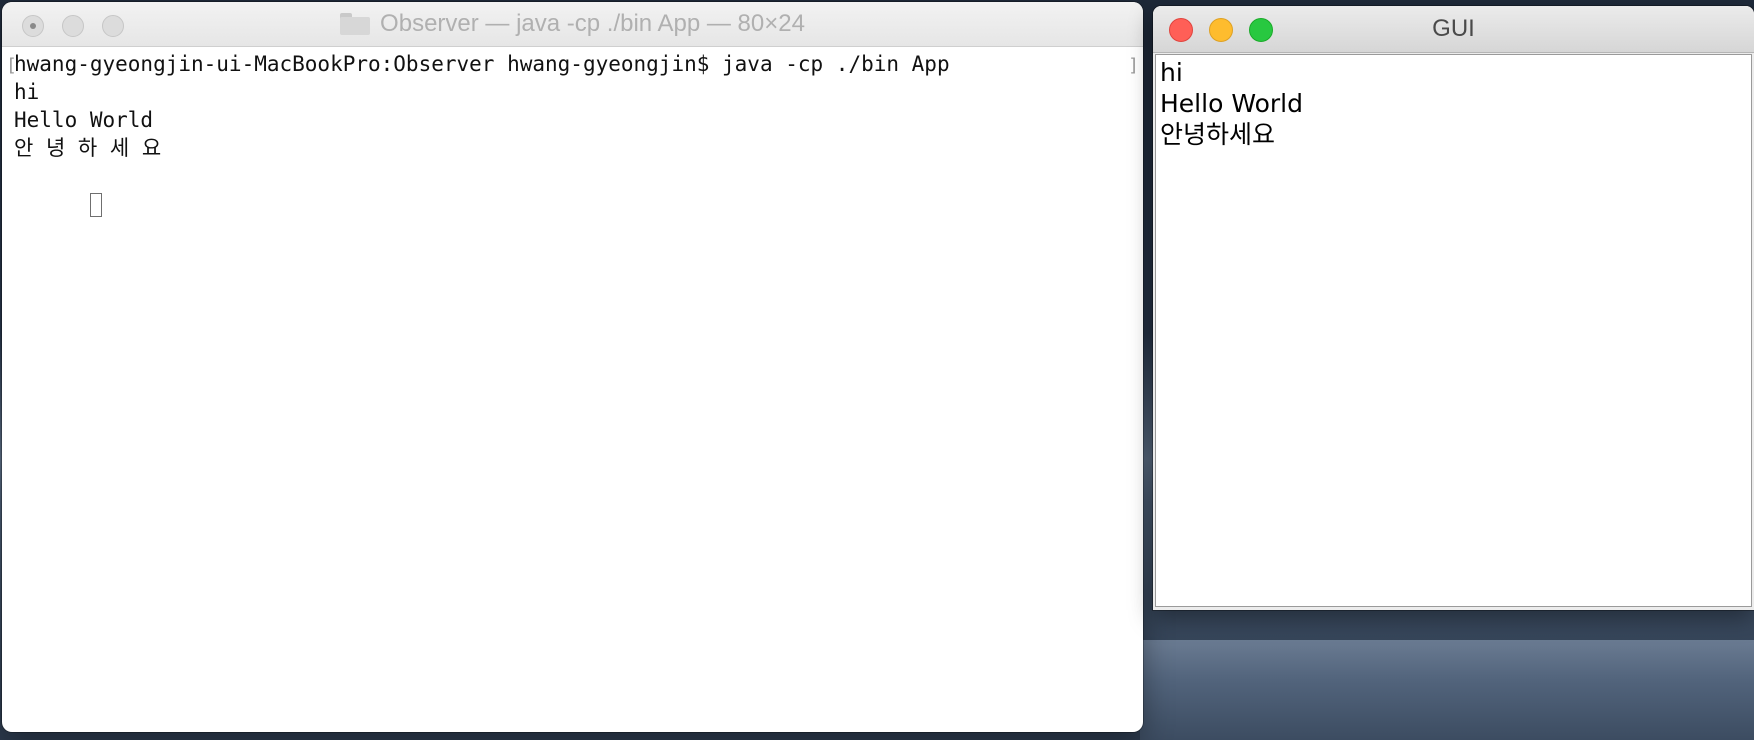  I want to click on window-title: Observer — java -cp ./bin App — 80×24, so click(572, 24).